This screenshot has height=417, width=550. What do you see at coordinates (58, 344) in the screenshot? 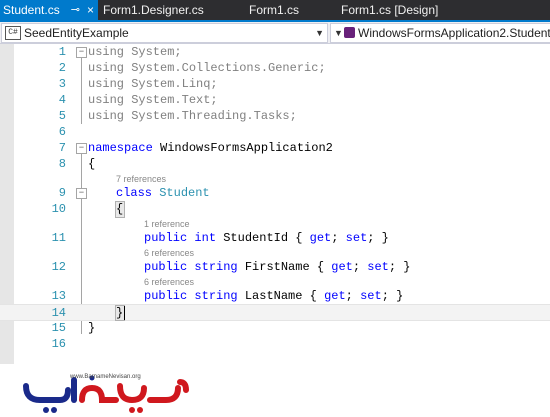
I see `line-number: 16` at bounding box center [58, 344].